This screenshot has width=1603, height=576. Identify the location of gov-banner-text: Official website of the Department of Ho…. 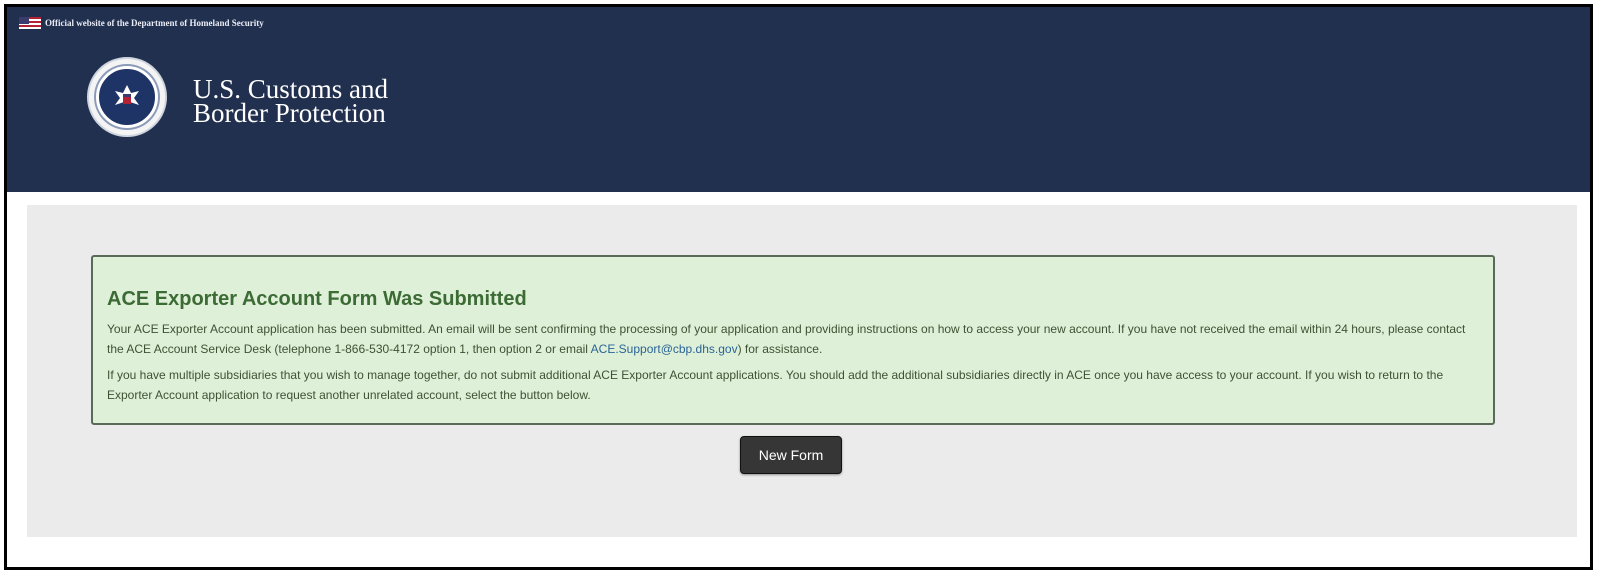
(154, 23).